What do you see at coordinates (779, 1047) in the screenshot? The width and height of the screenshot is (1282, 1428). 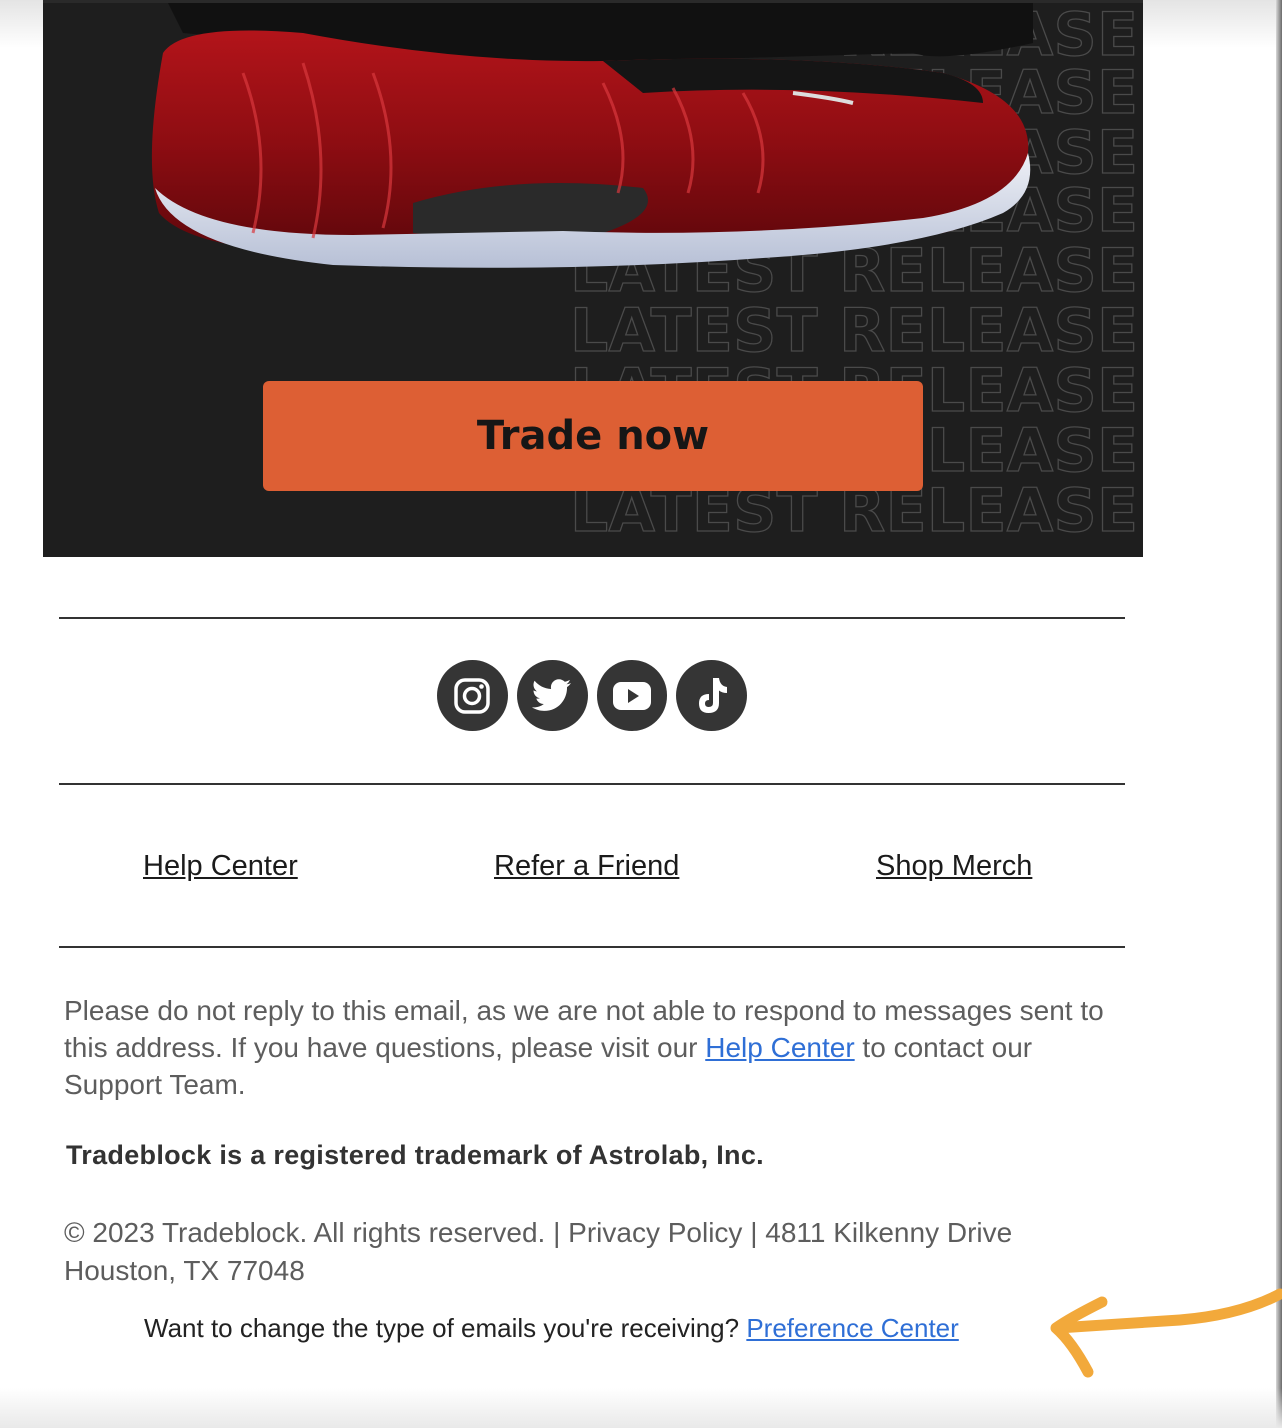 I see `notice-help-center-link: Help Center` at bounding box center [779, 1047].